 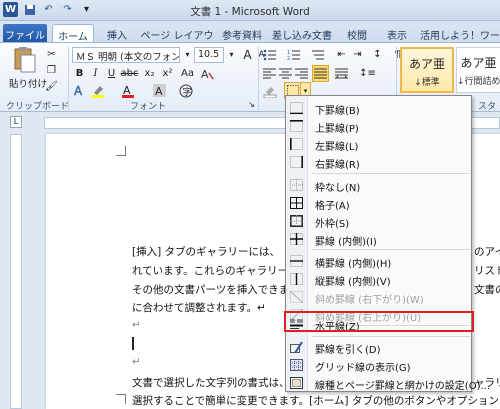 What do you see at coordinates (111, 73) in the screenshot?
I see `underline-icon: U` at bounding box center [111, 73].